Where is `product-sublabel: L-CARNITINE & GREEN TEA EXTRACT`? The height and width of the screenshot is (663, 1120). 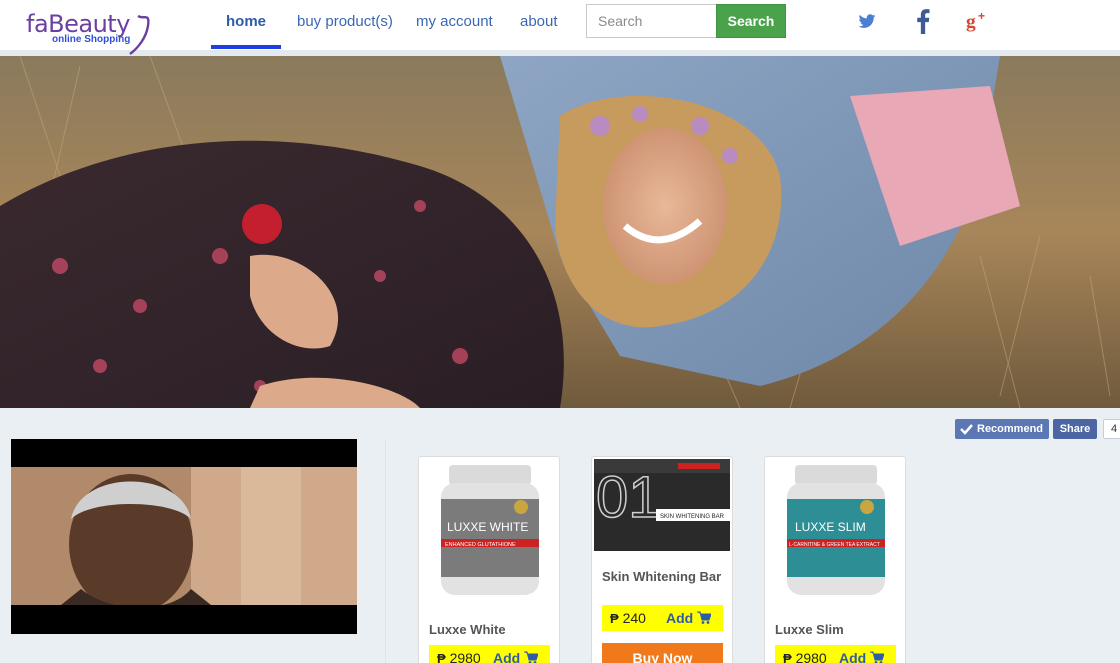
product-sublabel: L-CARNITINE & GREEN TEA EXTRACT is located at coordinates (834, 545).